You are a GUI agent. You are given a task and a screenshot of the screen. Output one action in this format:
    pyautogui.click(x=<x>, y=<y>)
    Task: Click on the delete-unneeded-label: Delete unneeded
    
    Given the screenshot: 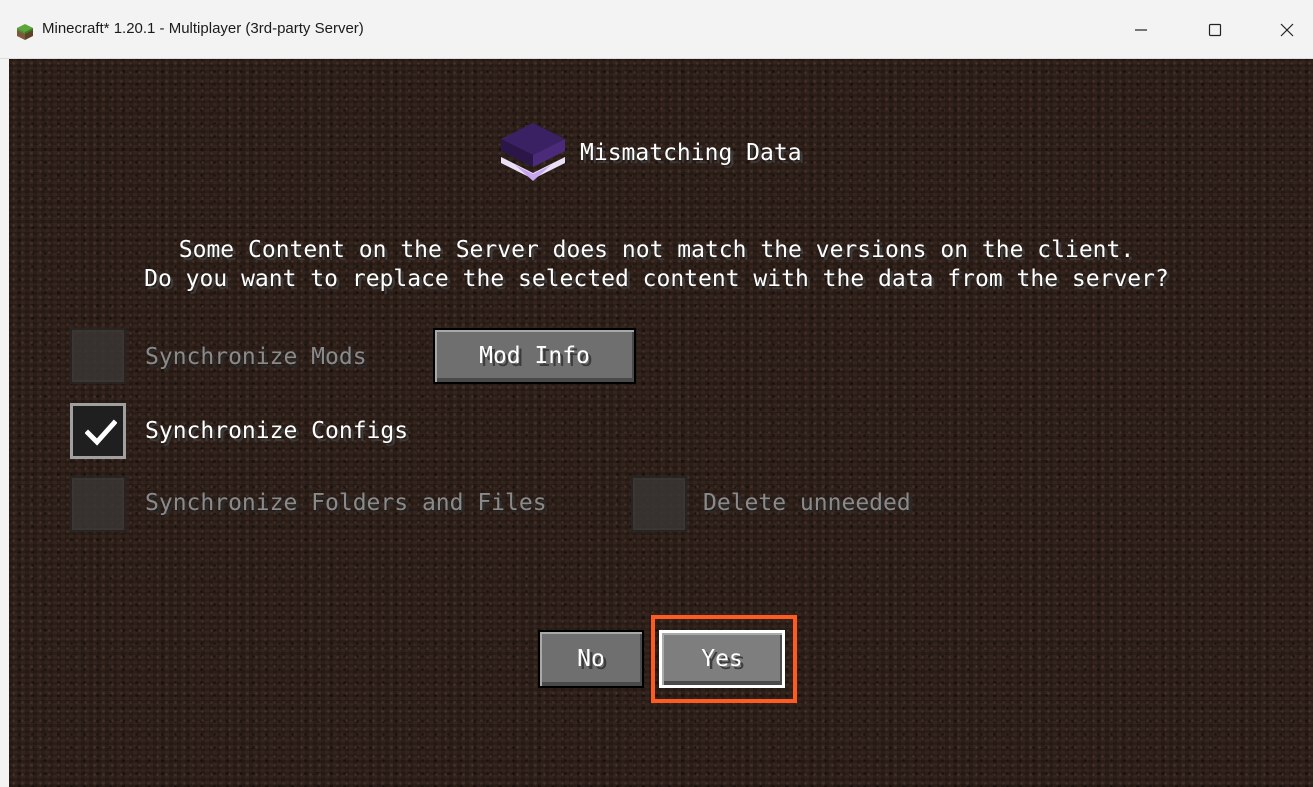 What is the action you would take?
    pyautogui.click(x=807, y=503)
    